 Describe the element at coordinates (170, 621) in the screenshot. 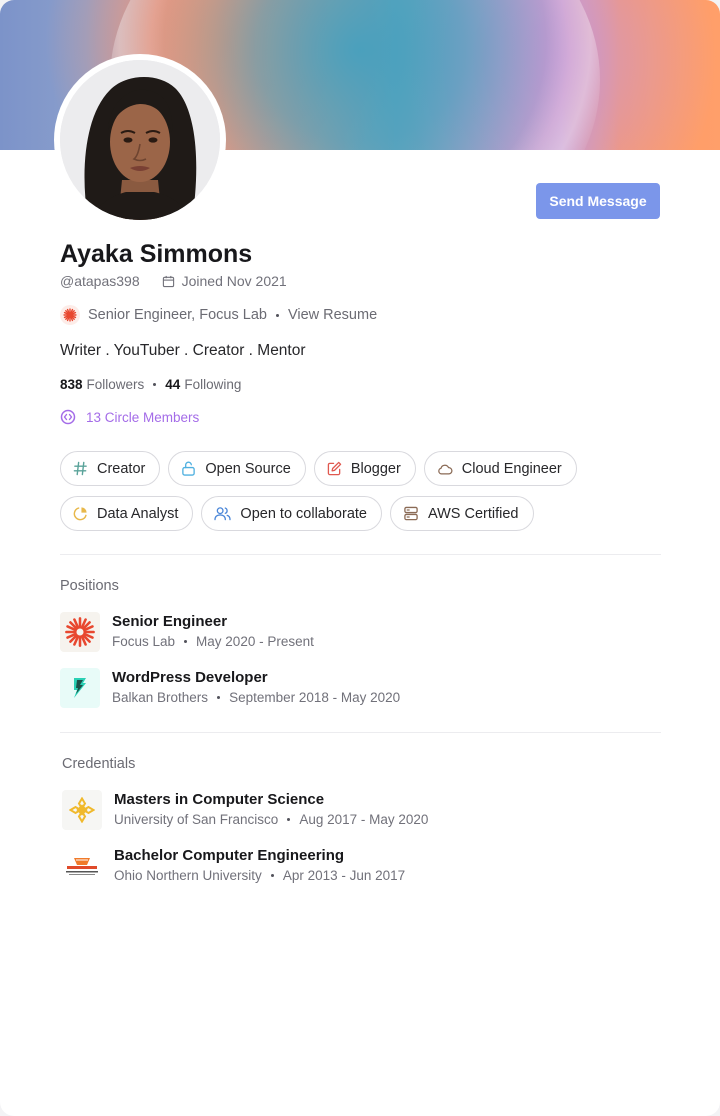

I see `position-title: Senior Engineer` at that location.